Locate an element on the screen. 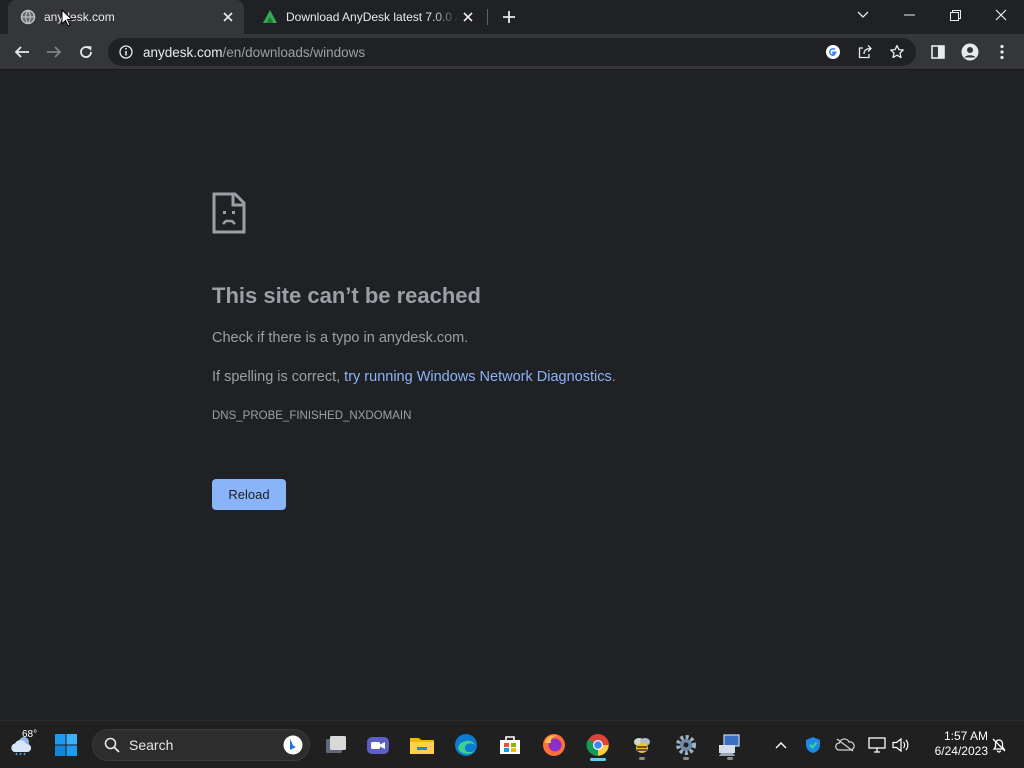  back-arrow-icon is located at coordinates (21, 52).